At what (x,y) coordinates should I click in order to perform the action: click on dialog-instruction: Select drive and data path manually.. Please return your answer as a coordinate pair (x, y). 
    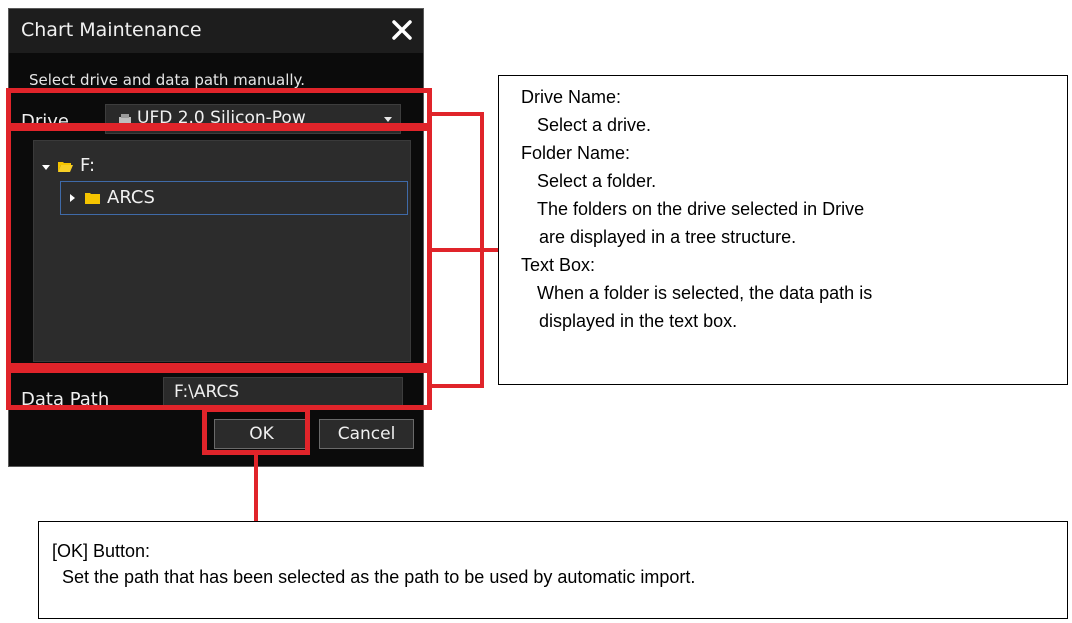
    Looking at the image, I should click on (167, 80).